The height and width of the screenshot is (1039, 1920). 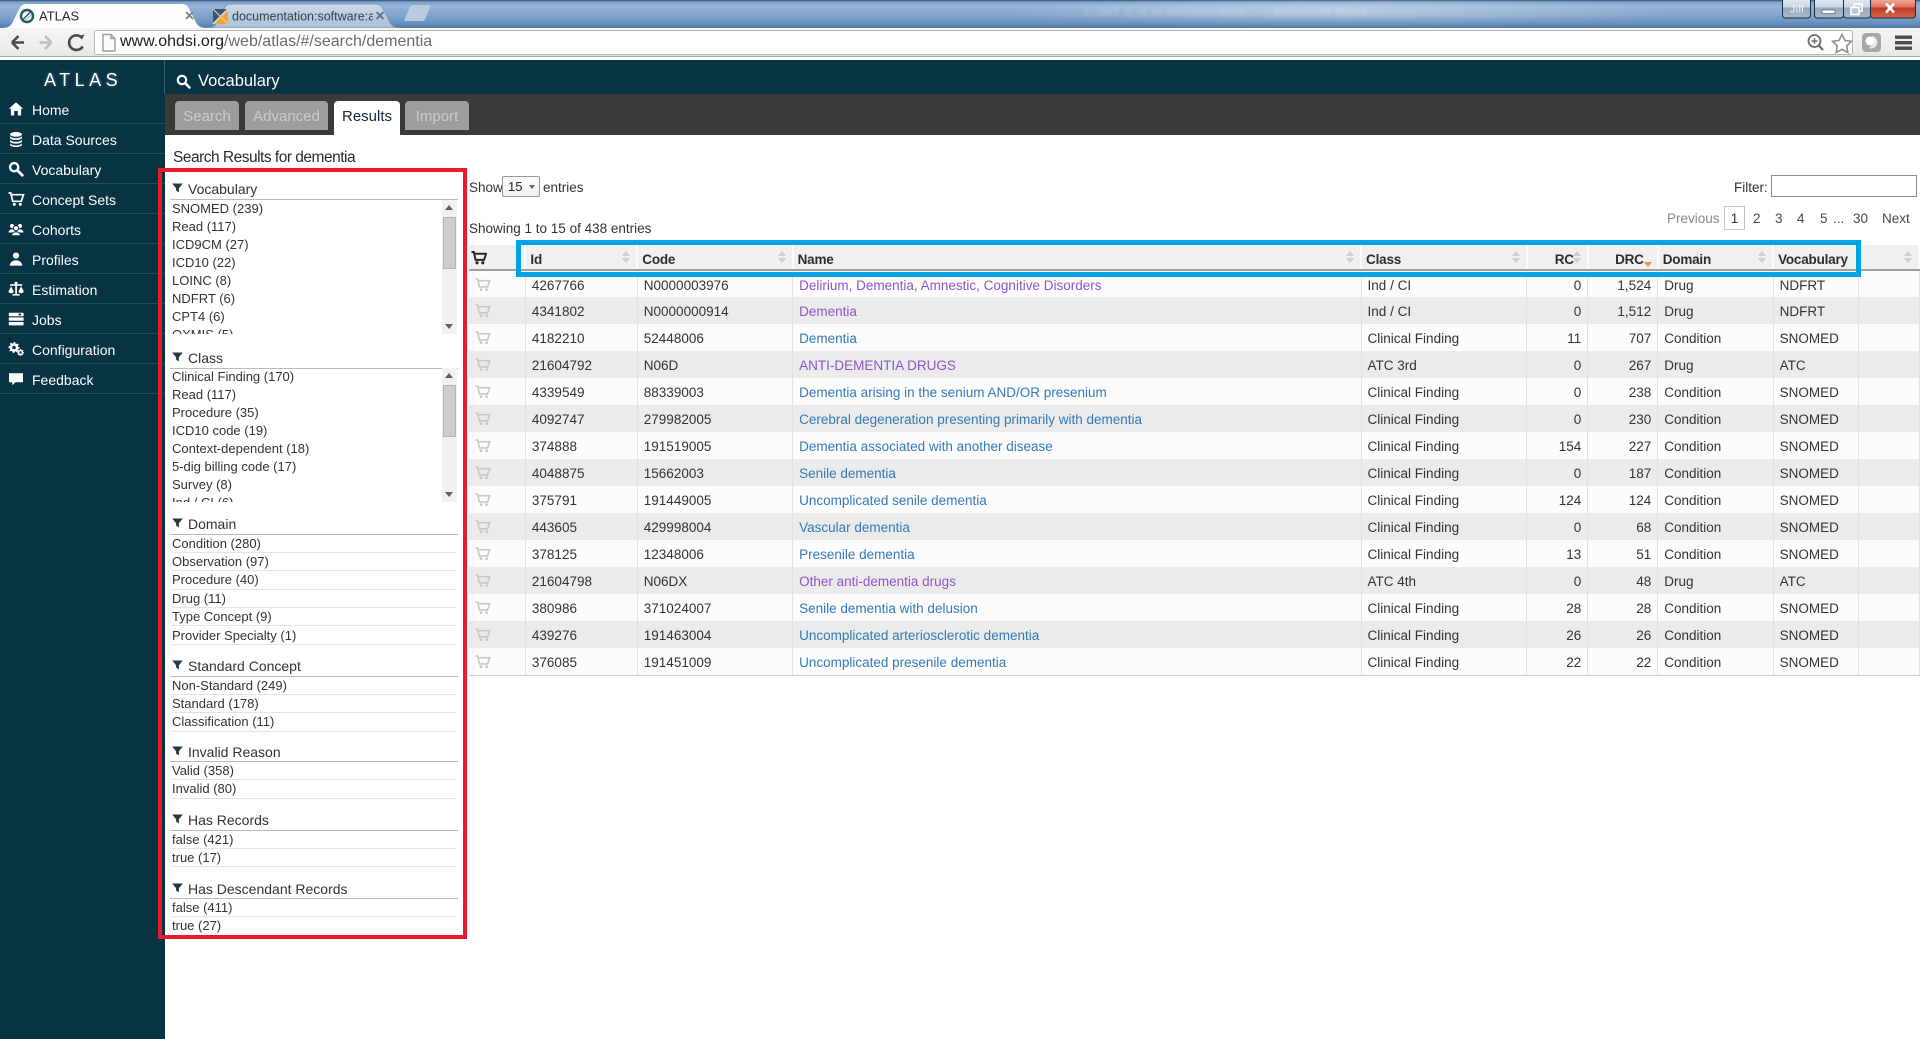 What do you see at coordinates (1797, 10) in the screenshot?
I see `svg-text: Jill` at bounding box center [1797, 10].